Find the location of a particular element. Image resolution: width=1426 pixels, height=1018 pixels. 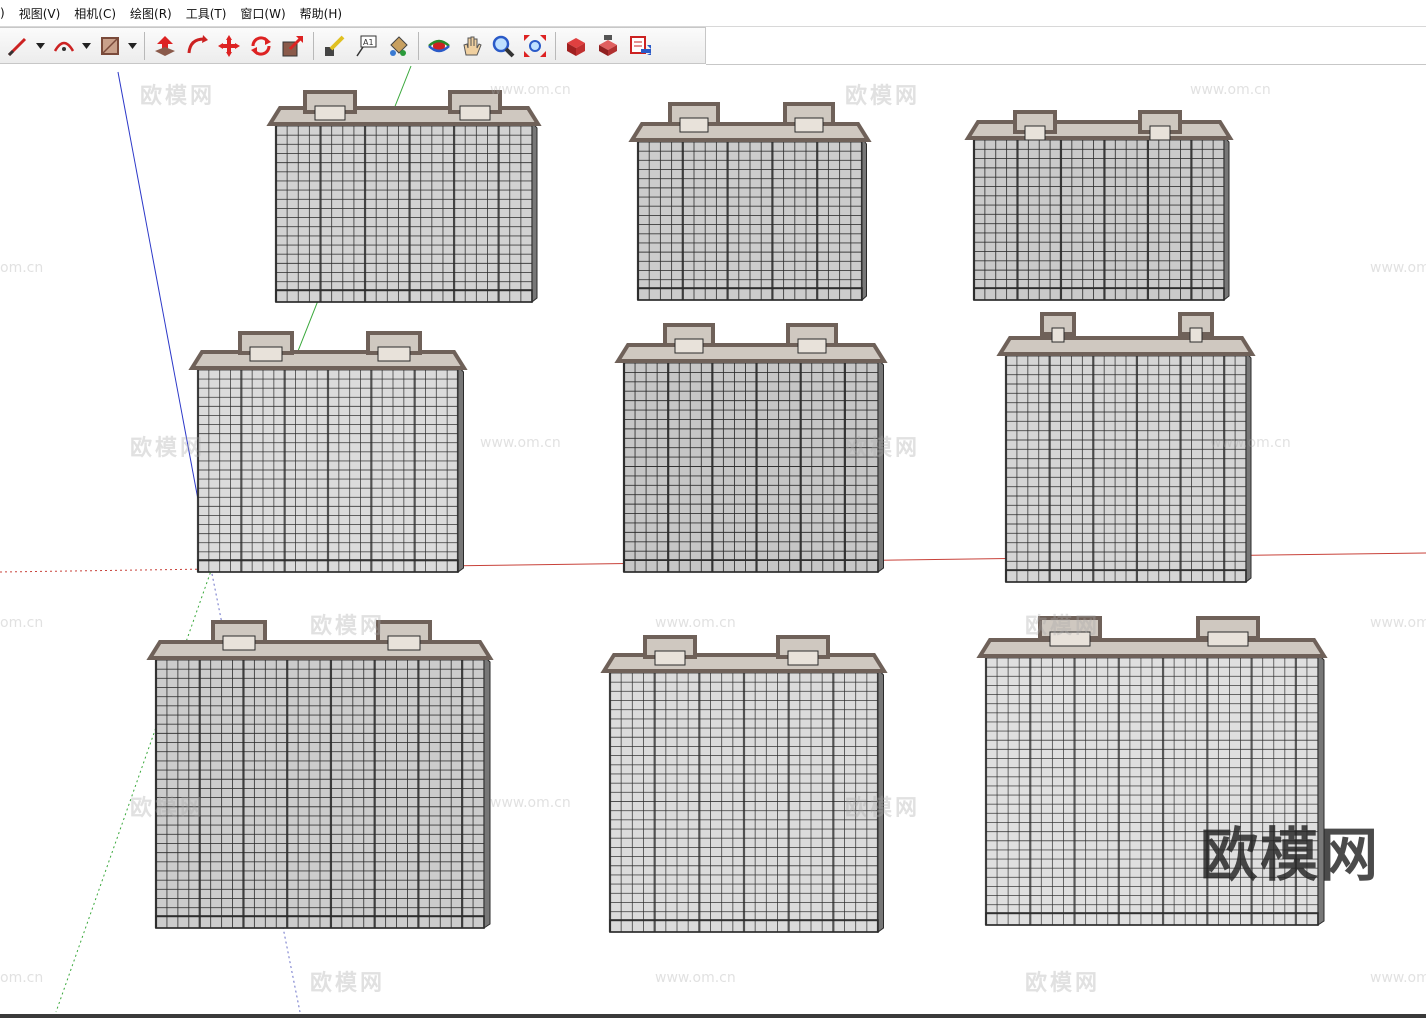

menu-item-0: ) is located at coordinates (6, 13).